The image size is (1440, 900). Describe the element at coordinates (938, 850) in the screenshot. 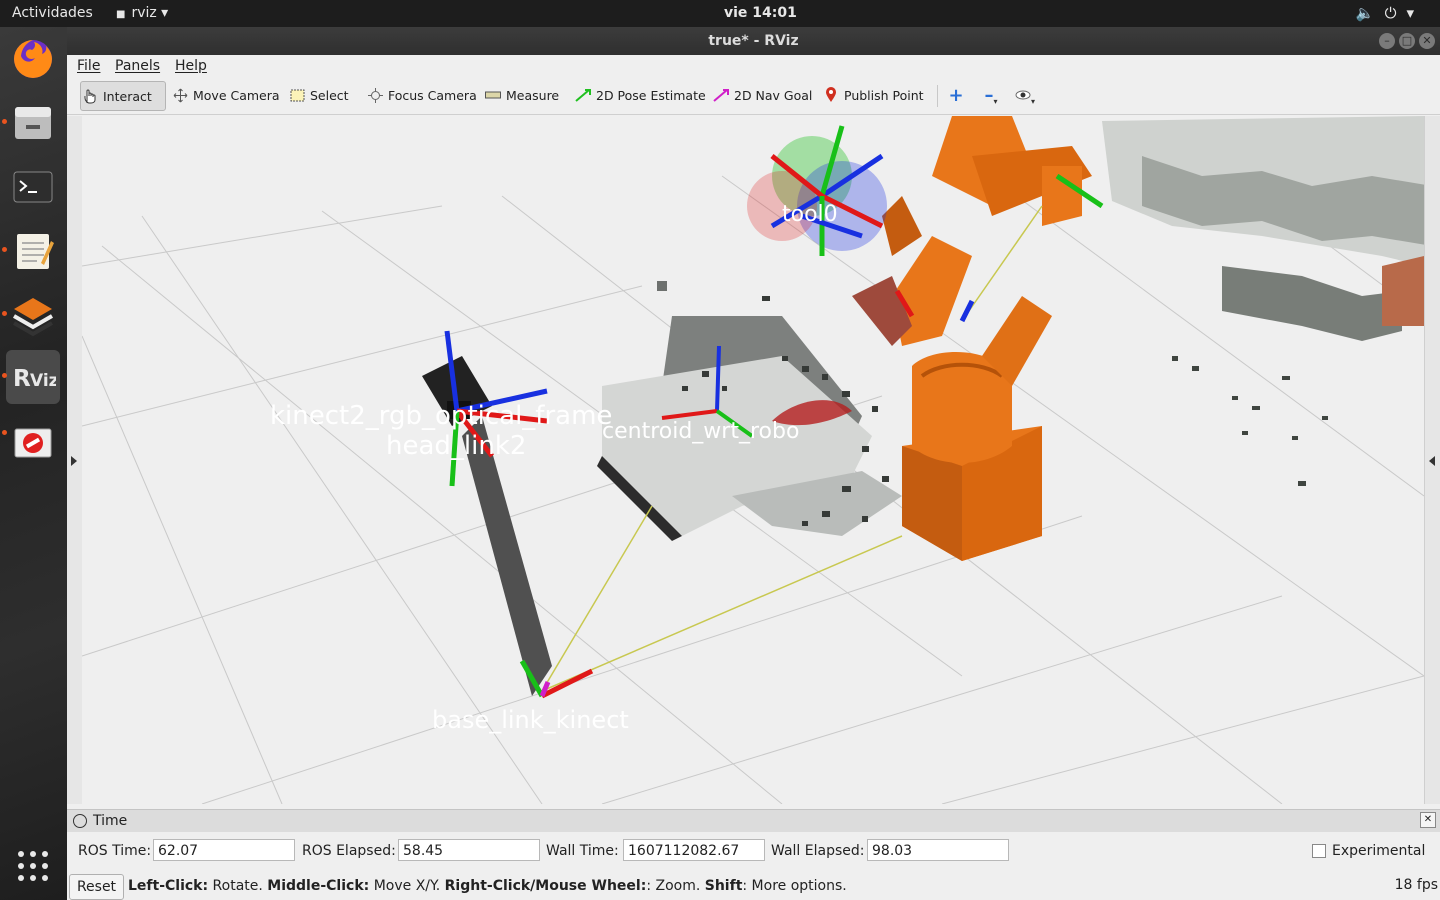

I see `wall-elapsed-field: 98.03` at that location.